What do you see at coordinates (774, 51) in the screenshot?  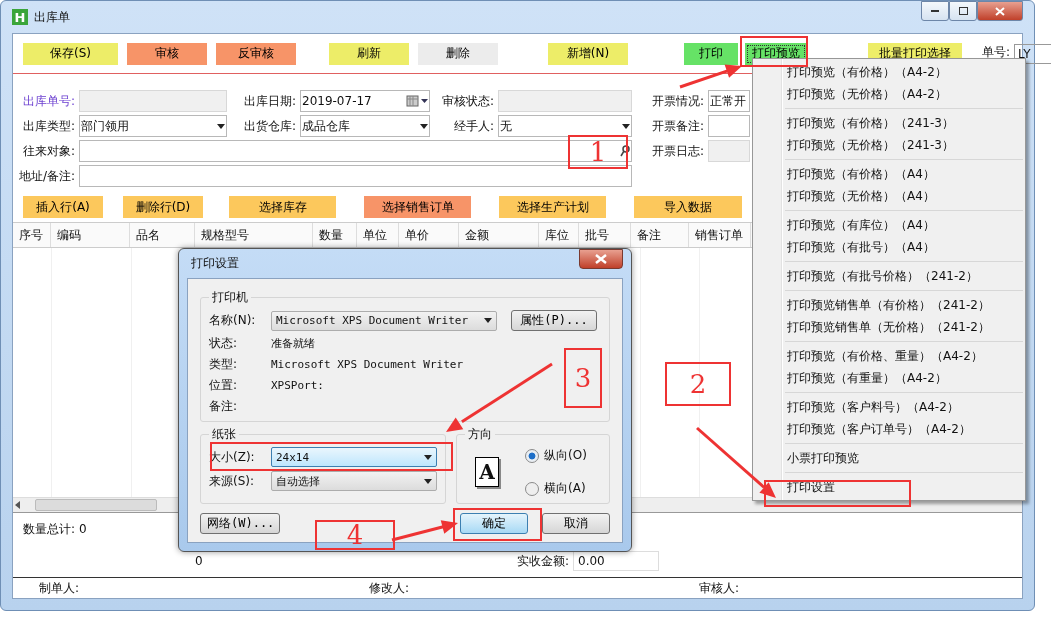 I see `highlight-frame` at bounding box center [774, 51].